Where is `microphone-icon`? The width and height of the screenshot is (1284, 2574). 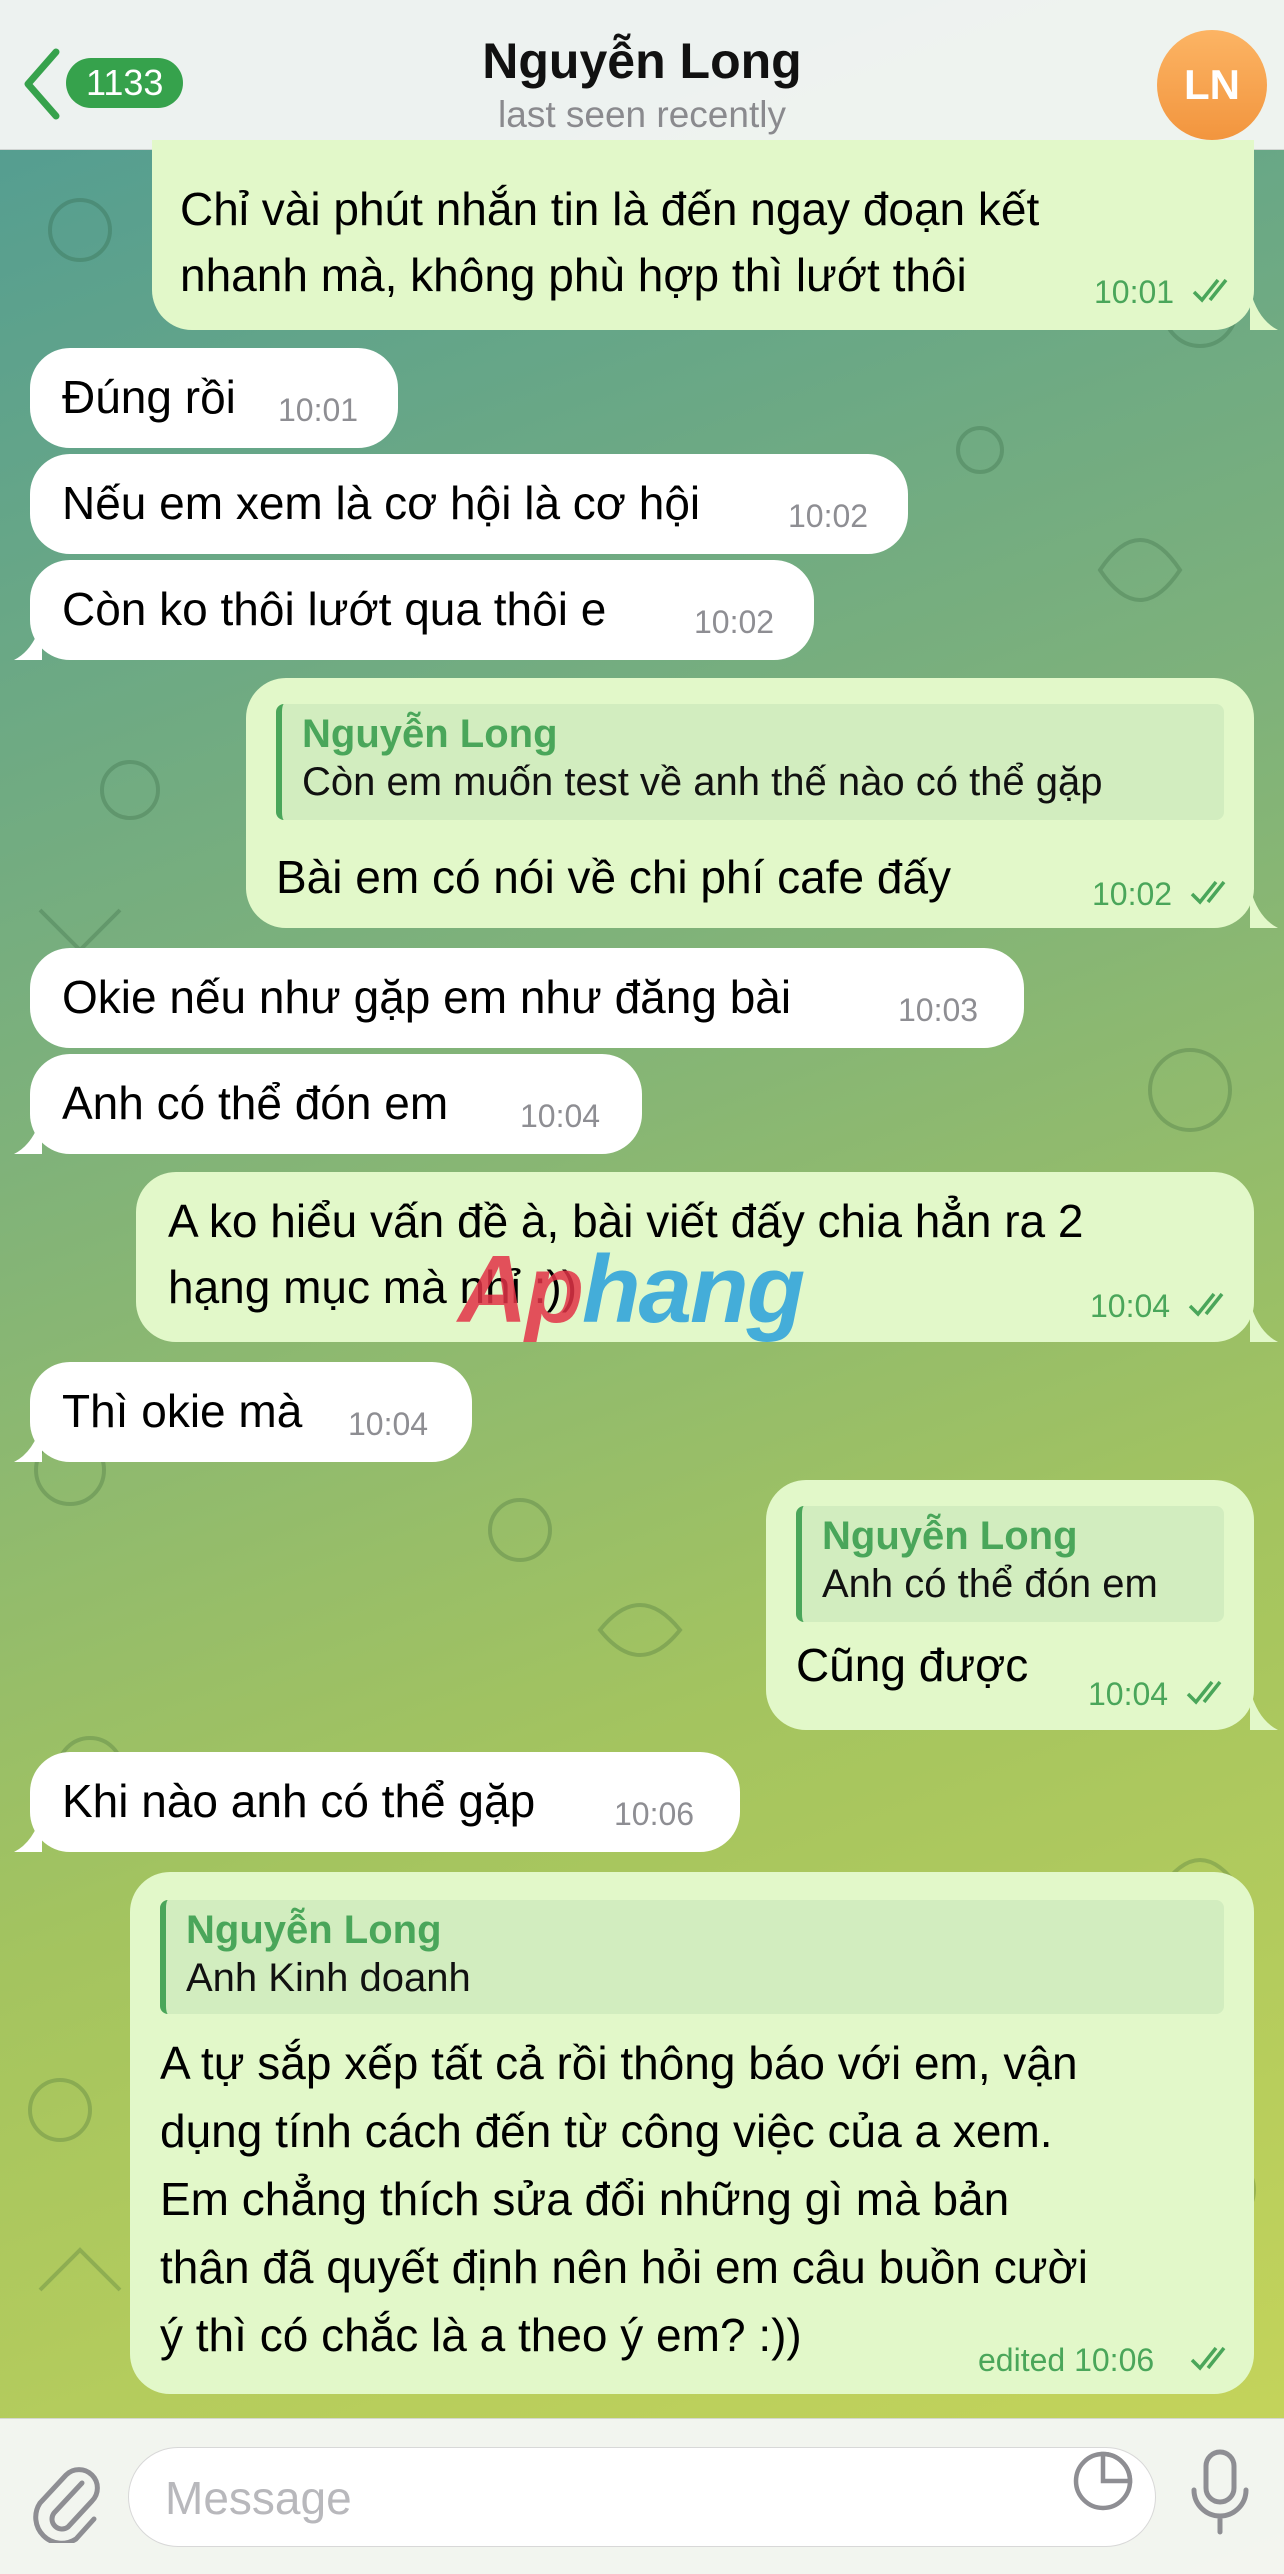
microphone-icon is located at coordinates (1220, 2492).